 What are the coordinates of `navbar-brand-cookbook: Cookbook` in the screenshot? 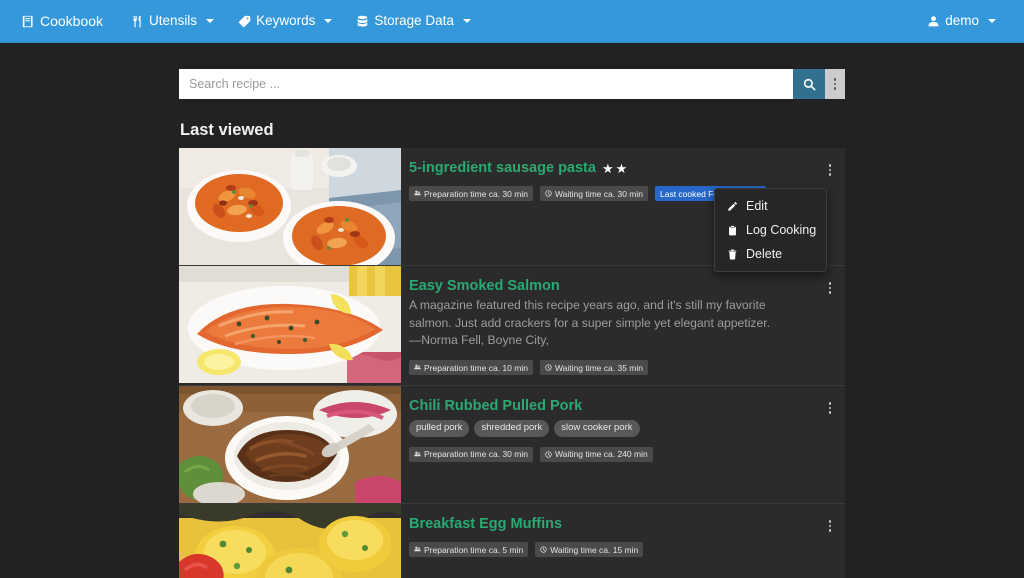 It's located at (67, 21).